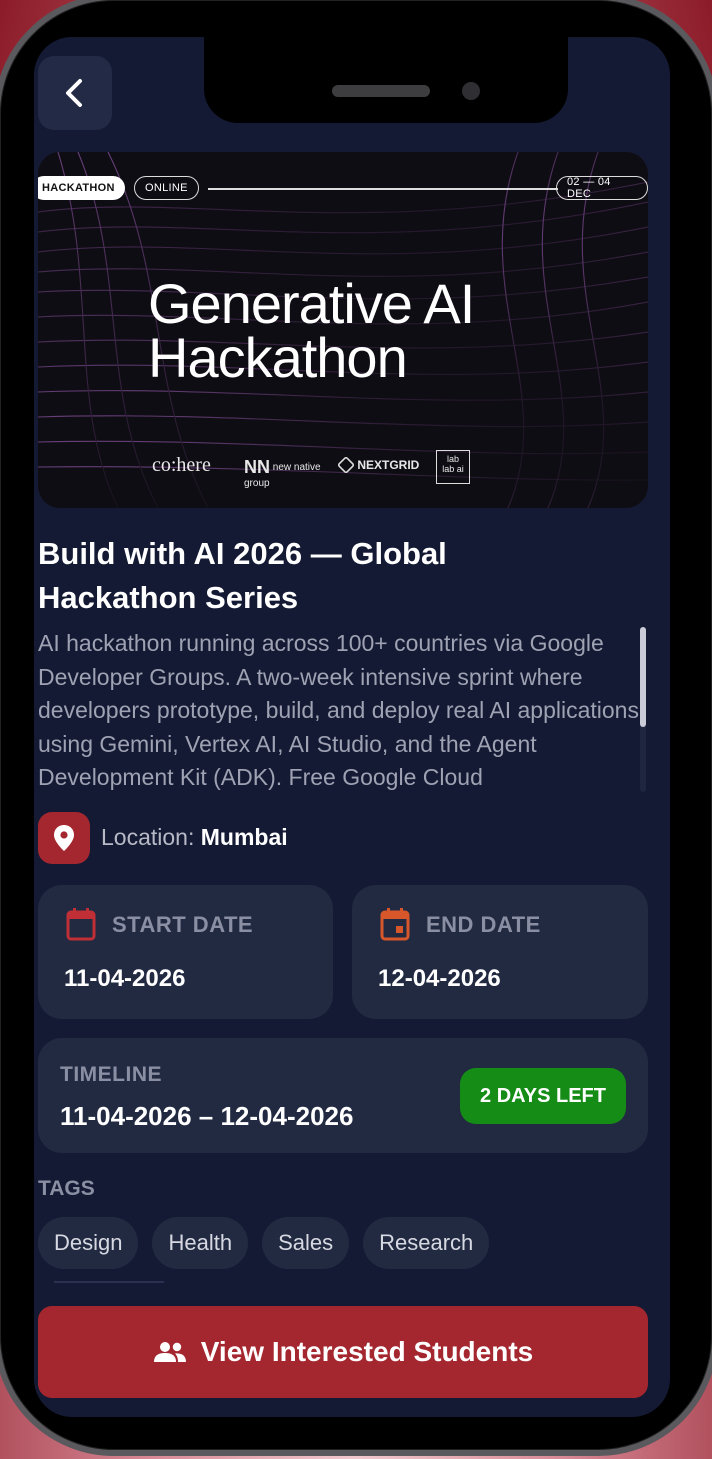  Describe the element at coordinates (166, 188) in the screenshot. I see `banner-tag-online: ONLINE` at that location.